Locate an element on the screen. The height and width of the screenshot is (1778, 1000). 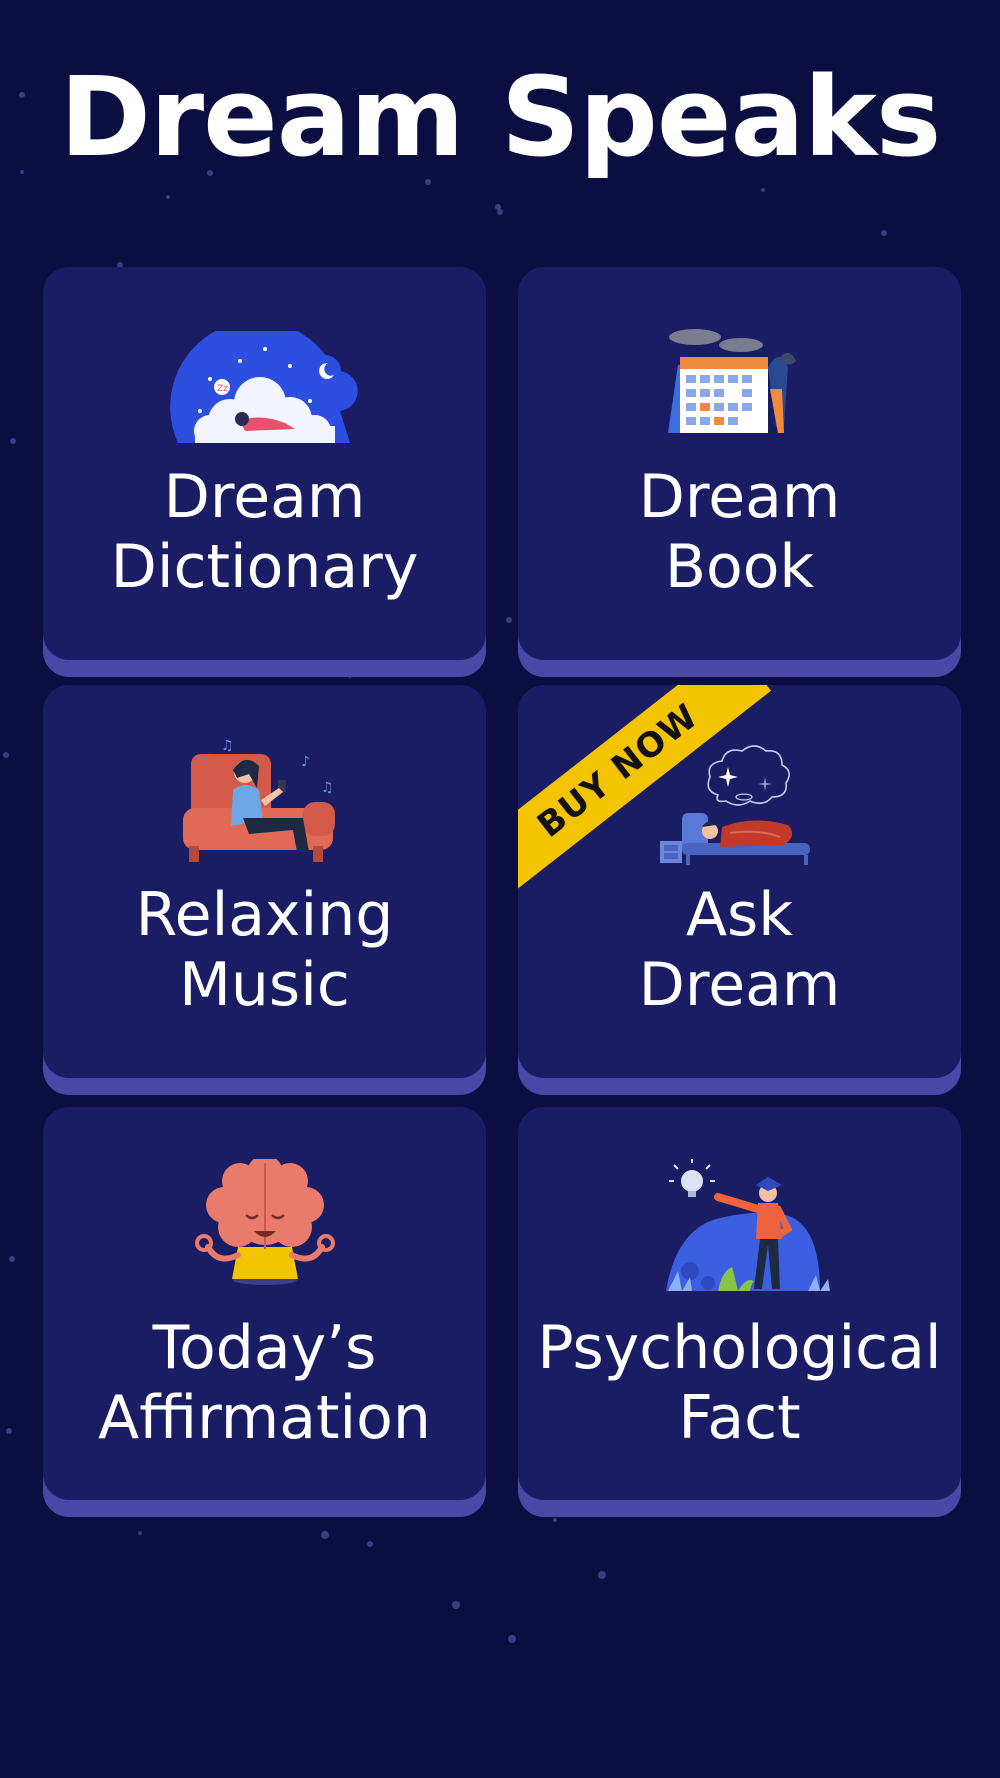
dream-dictionary-card: Zz Dream Dictionary is located at coordinates (264, 463).